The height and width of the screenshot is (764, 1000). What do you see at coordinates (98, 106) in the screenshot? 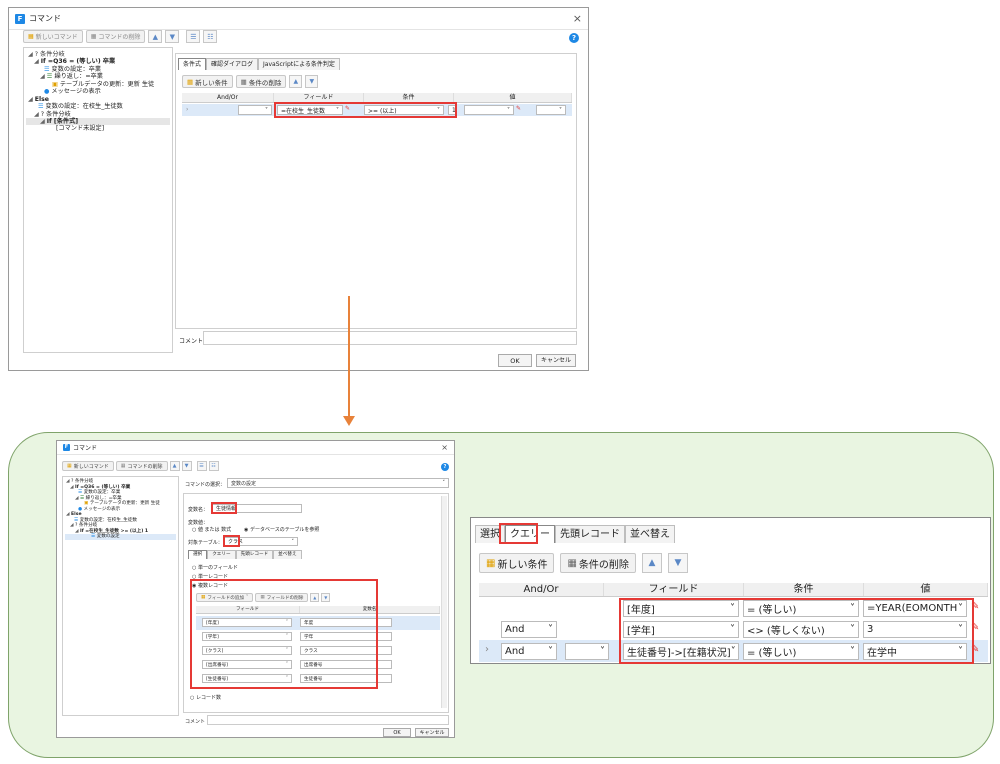
I see `tree-item: ☰ 変数の設定：在校生_生徒数` at bounding box center [98, 106].